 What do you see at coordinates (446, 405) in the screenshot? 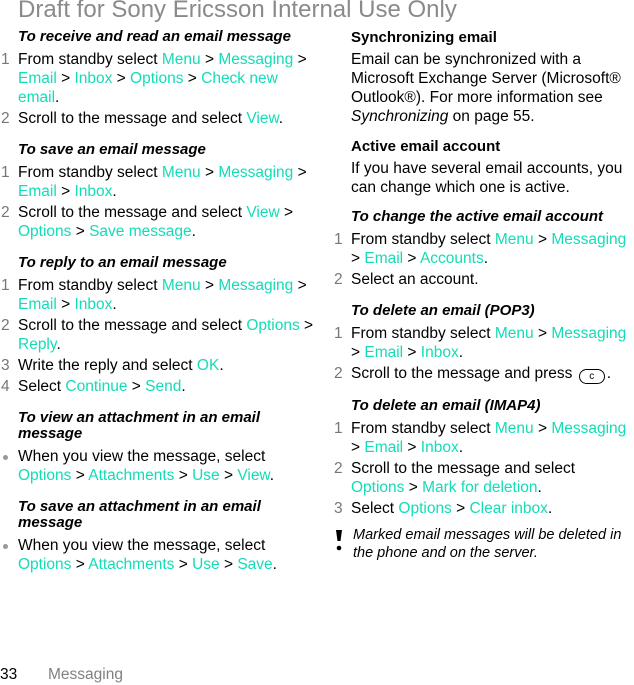
I see `procedure-title: To delete an email (IMAP4)` at bounding box center [446, 405].